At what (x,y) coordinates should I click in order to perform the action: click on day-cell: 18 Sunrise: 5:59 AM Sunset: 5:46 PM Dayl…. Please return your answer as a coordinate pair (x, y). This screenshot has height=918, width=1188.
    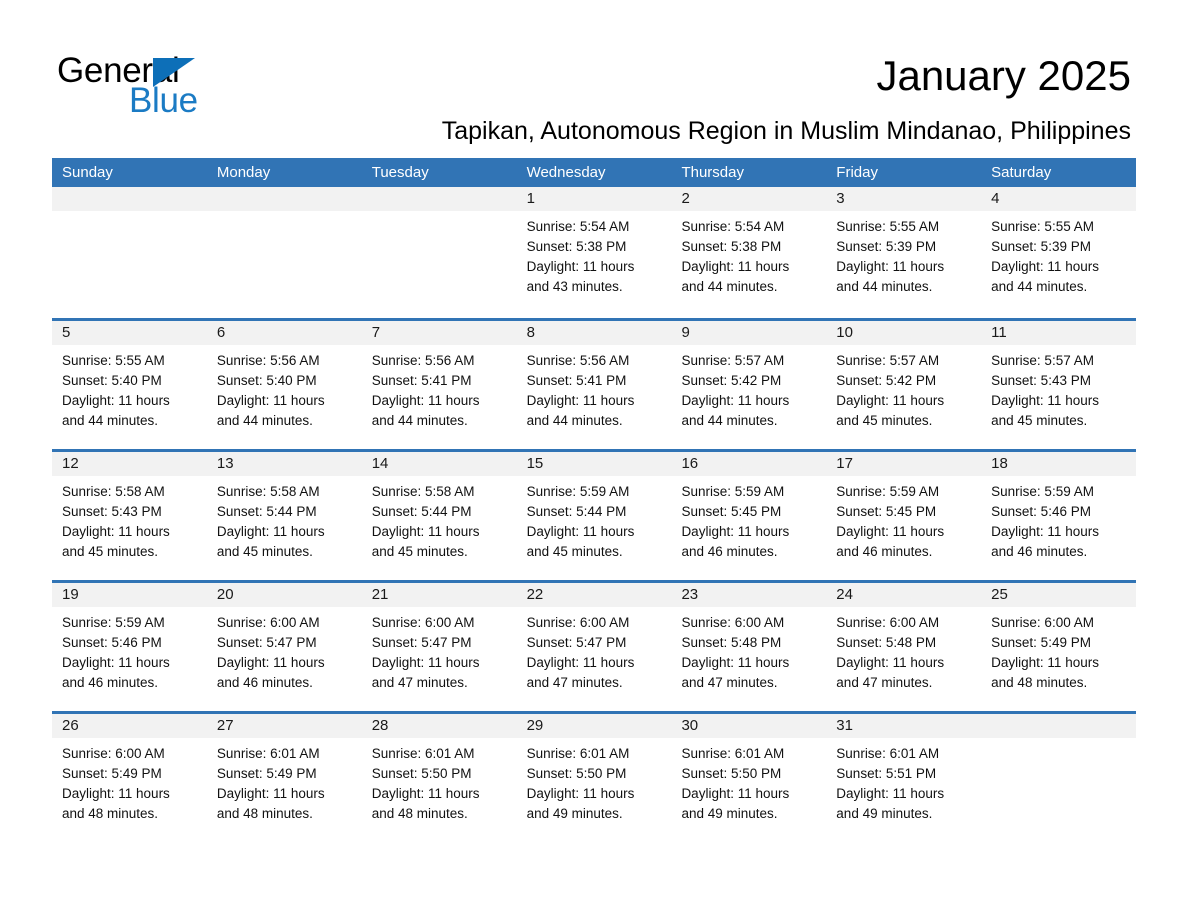
    Looking at the image, I should click on (1059, 513).